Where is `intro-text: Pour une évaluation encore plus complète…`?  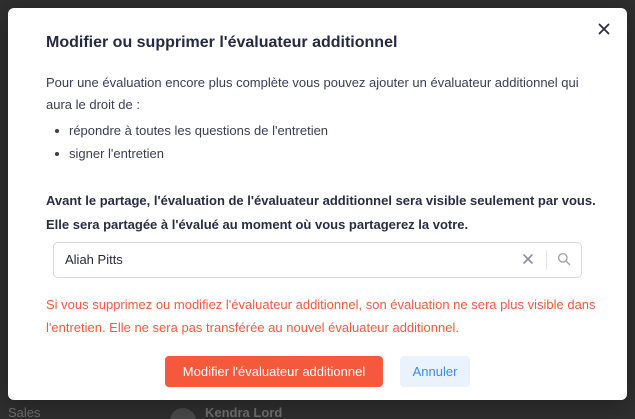 intro-text: Pour une évaluation encore plus complète… is located at coordinates (312, 93).